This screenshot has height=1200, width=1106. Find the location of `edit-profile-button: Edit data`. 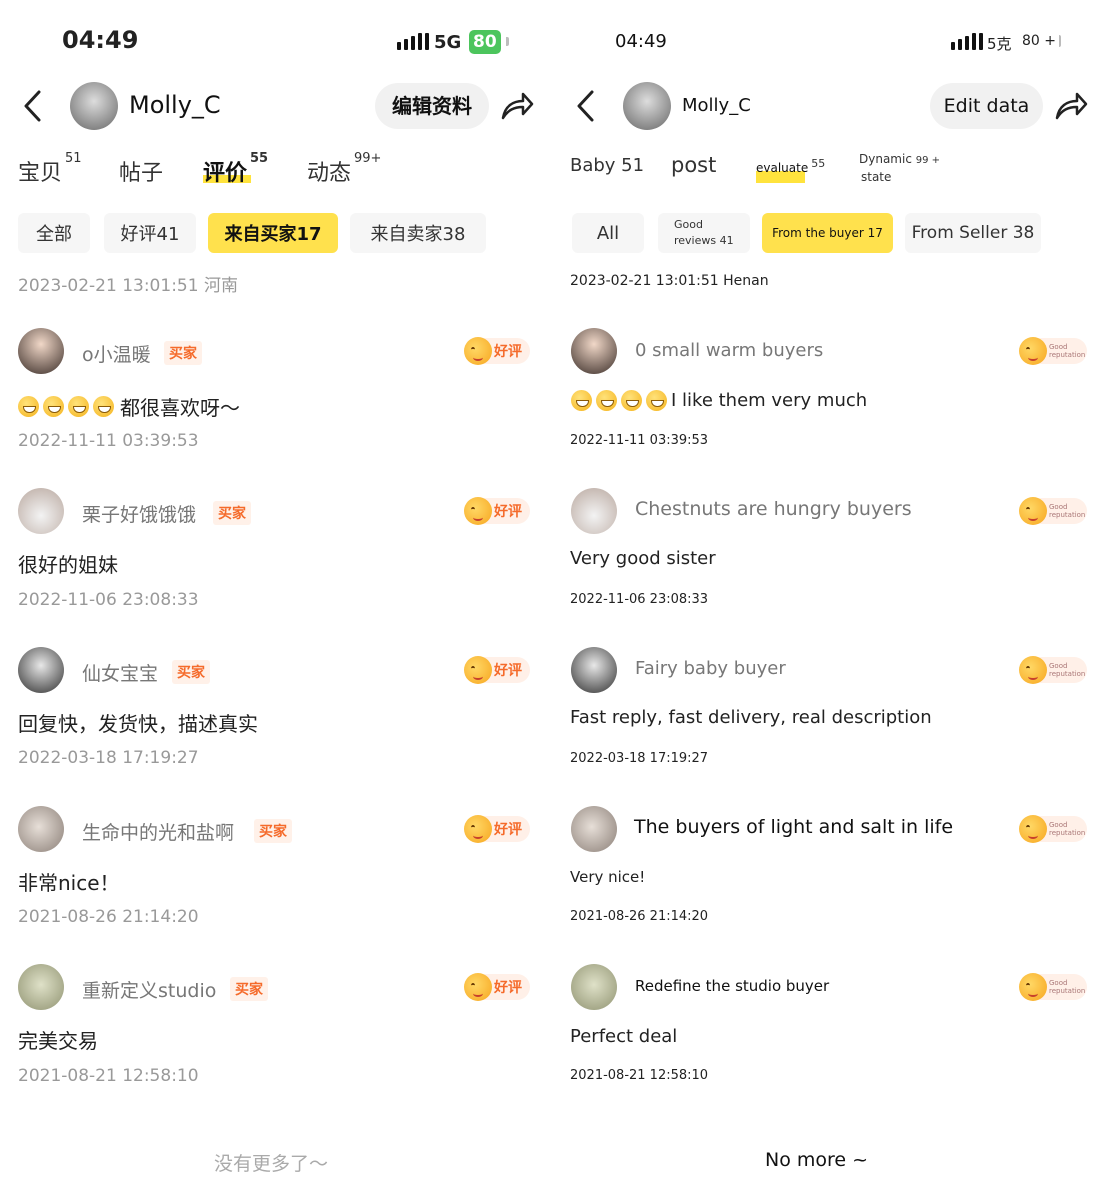

edit-profile-button: Edit data is located at coordinates (986, 106).